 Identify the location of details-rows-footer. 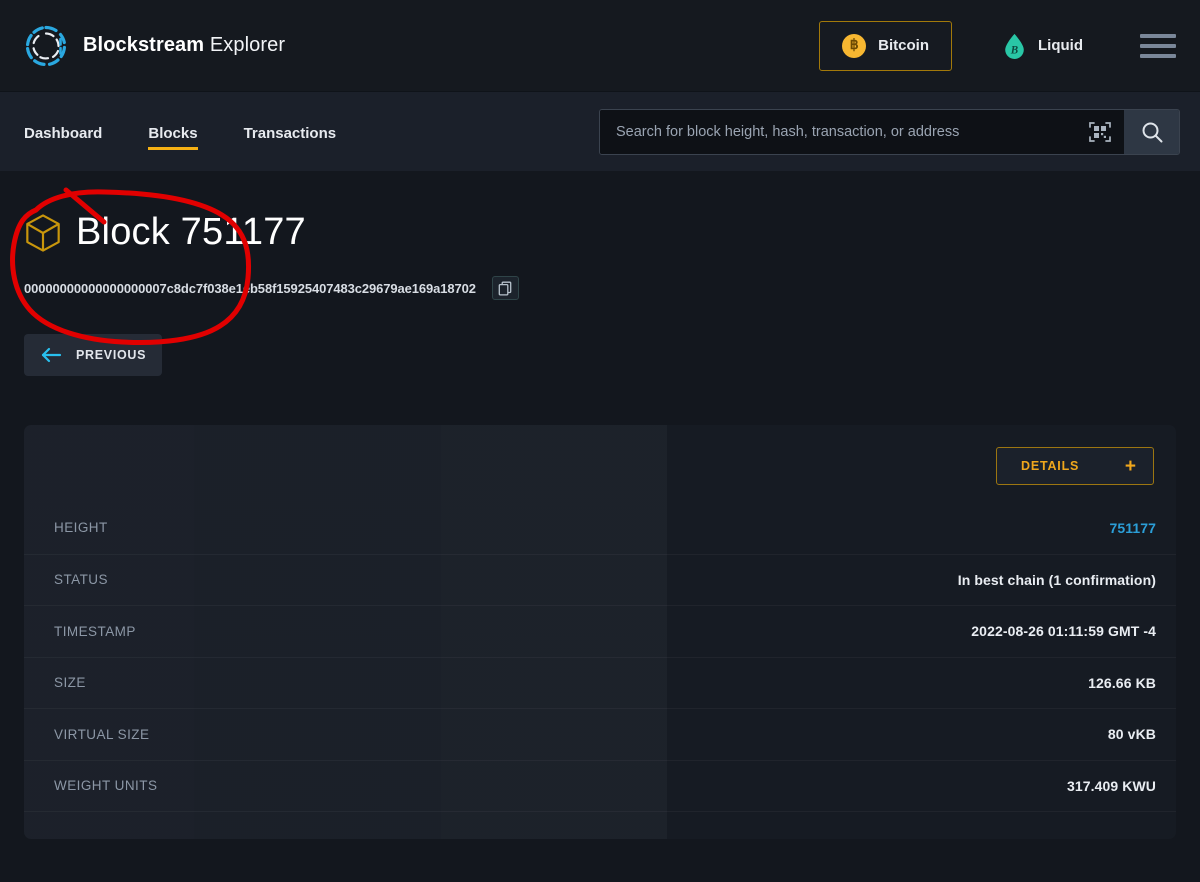
(600, 818).